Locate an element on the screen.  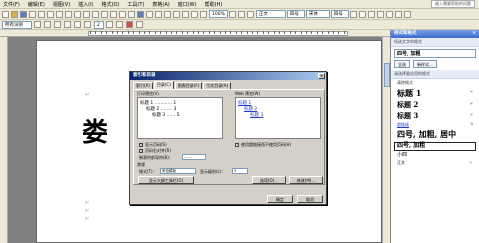
show-level-select: 2 is located at coordinates (99, 24).